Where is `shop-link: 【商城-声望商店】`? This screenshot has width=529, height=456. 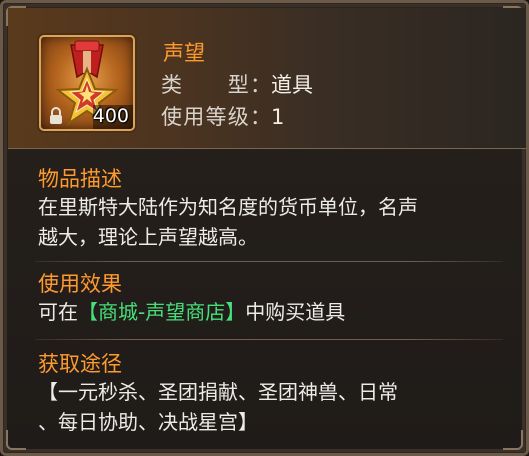 shop-link: 【商城-声望商店】 is located at coordinates (161, 312).